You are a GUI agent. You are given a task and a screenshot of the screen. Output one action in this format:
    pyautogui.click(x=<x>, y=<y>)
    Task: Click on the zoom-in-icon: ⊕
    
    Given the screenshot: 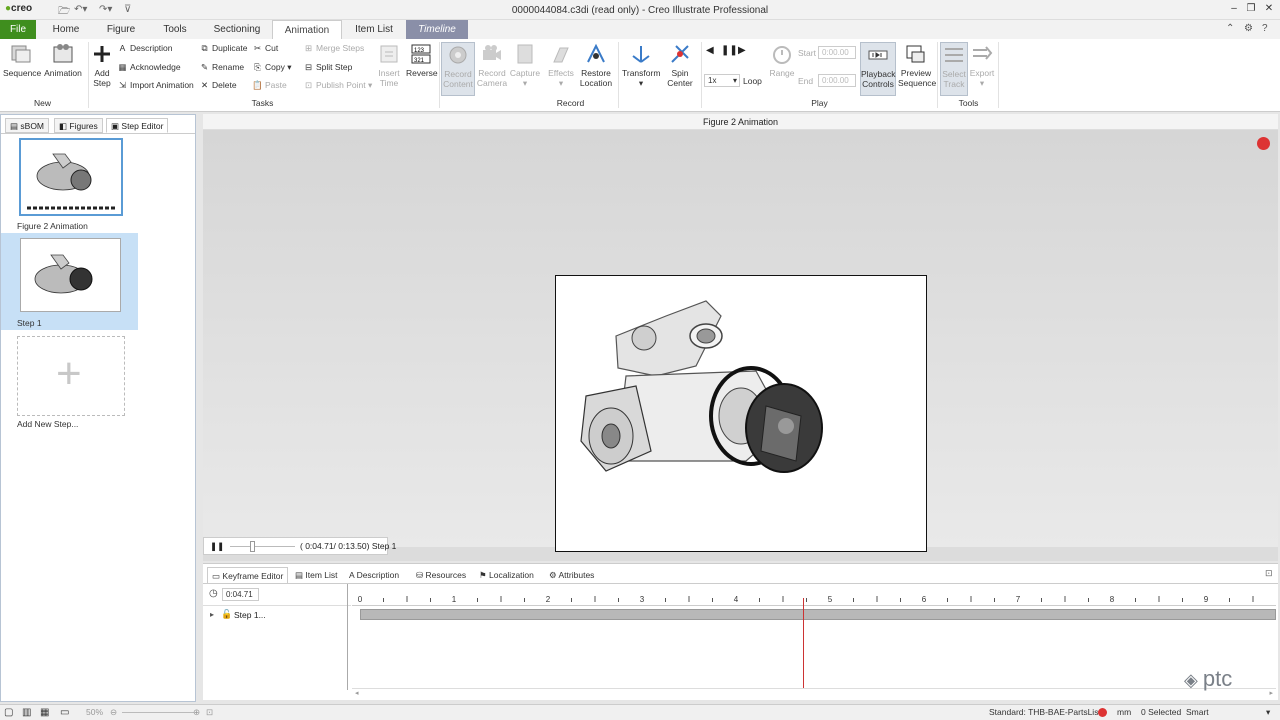 What is the action you would take?
    pyautogui.click(x=196, y=712)
    